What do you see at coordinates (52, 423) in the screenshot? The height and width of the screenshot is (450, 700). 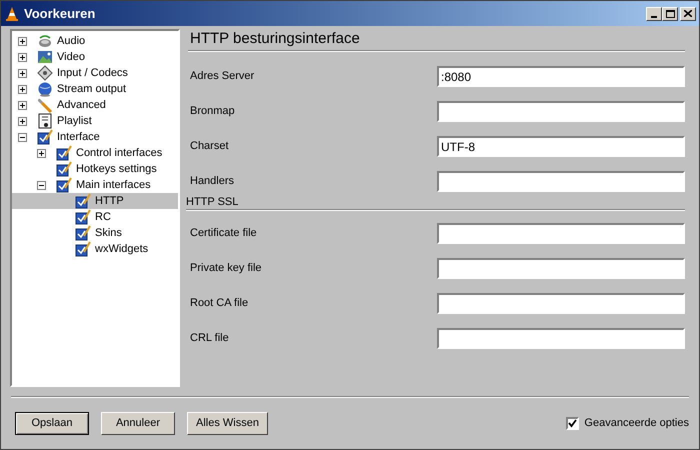 I see `dialog-button: Opslaan` at bounding box center [52, 423].